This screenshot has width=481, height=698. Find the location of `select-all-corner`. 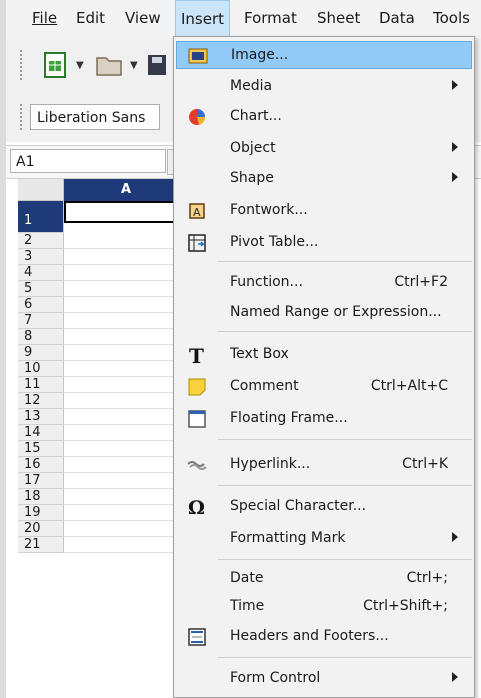

select-all-corner is located at coordinates (41, 190).